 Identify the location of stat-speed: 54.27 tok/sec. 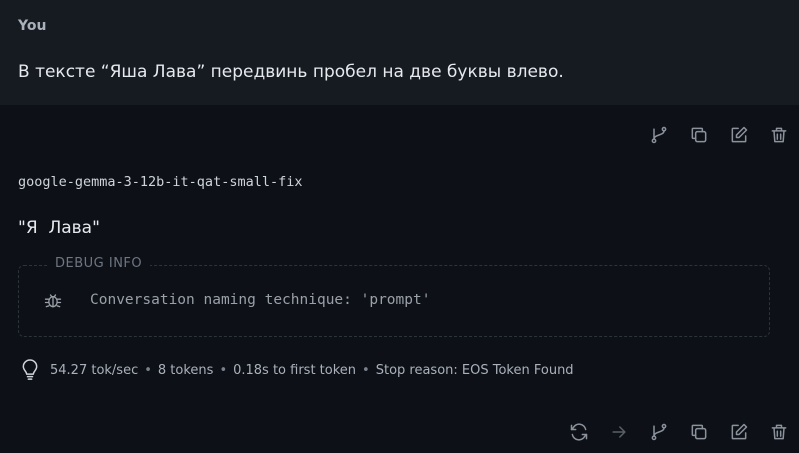
(94, 370).